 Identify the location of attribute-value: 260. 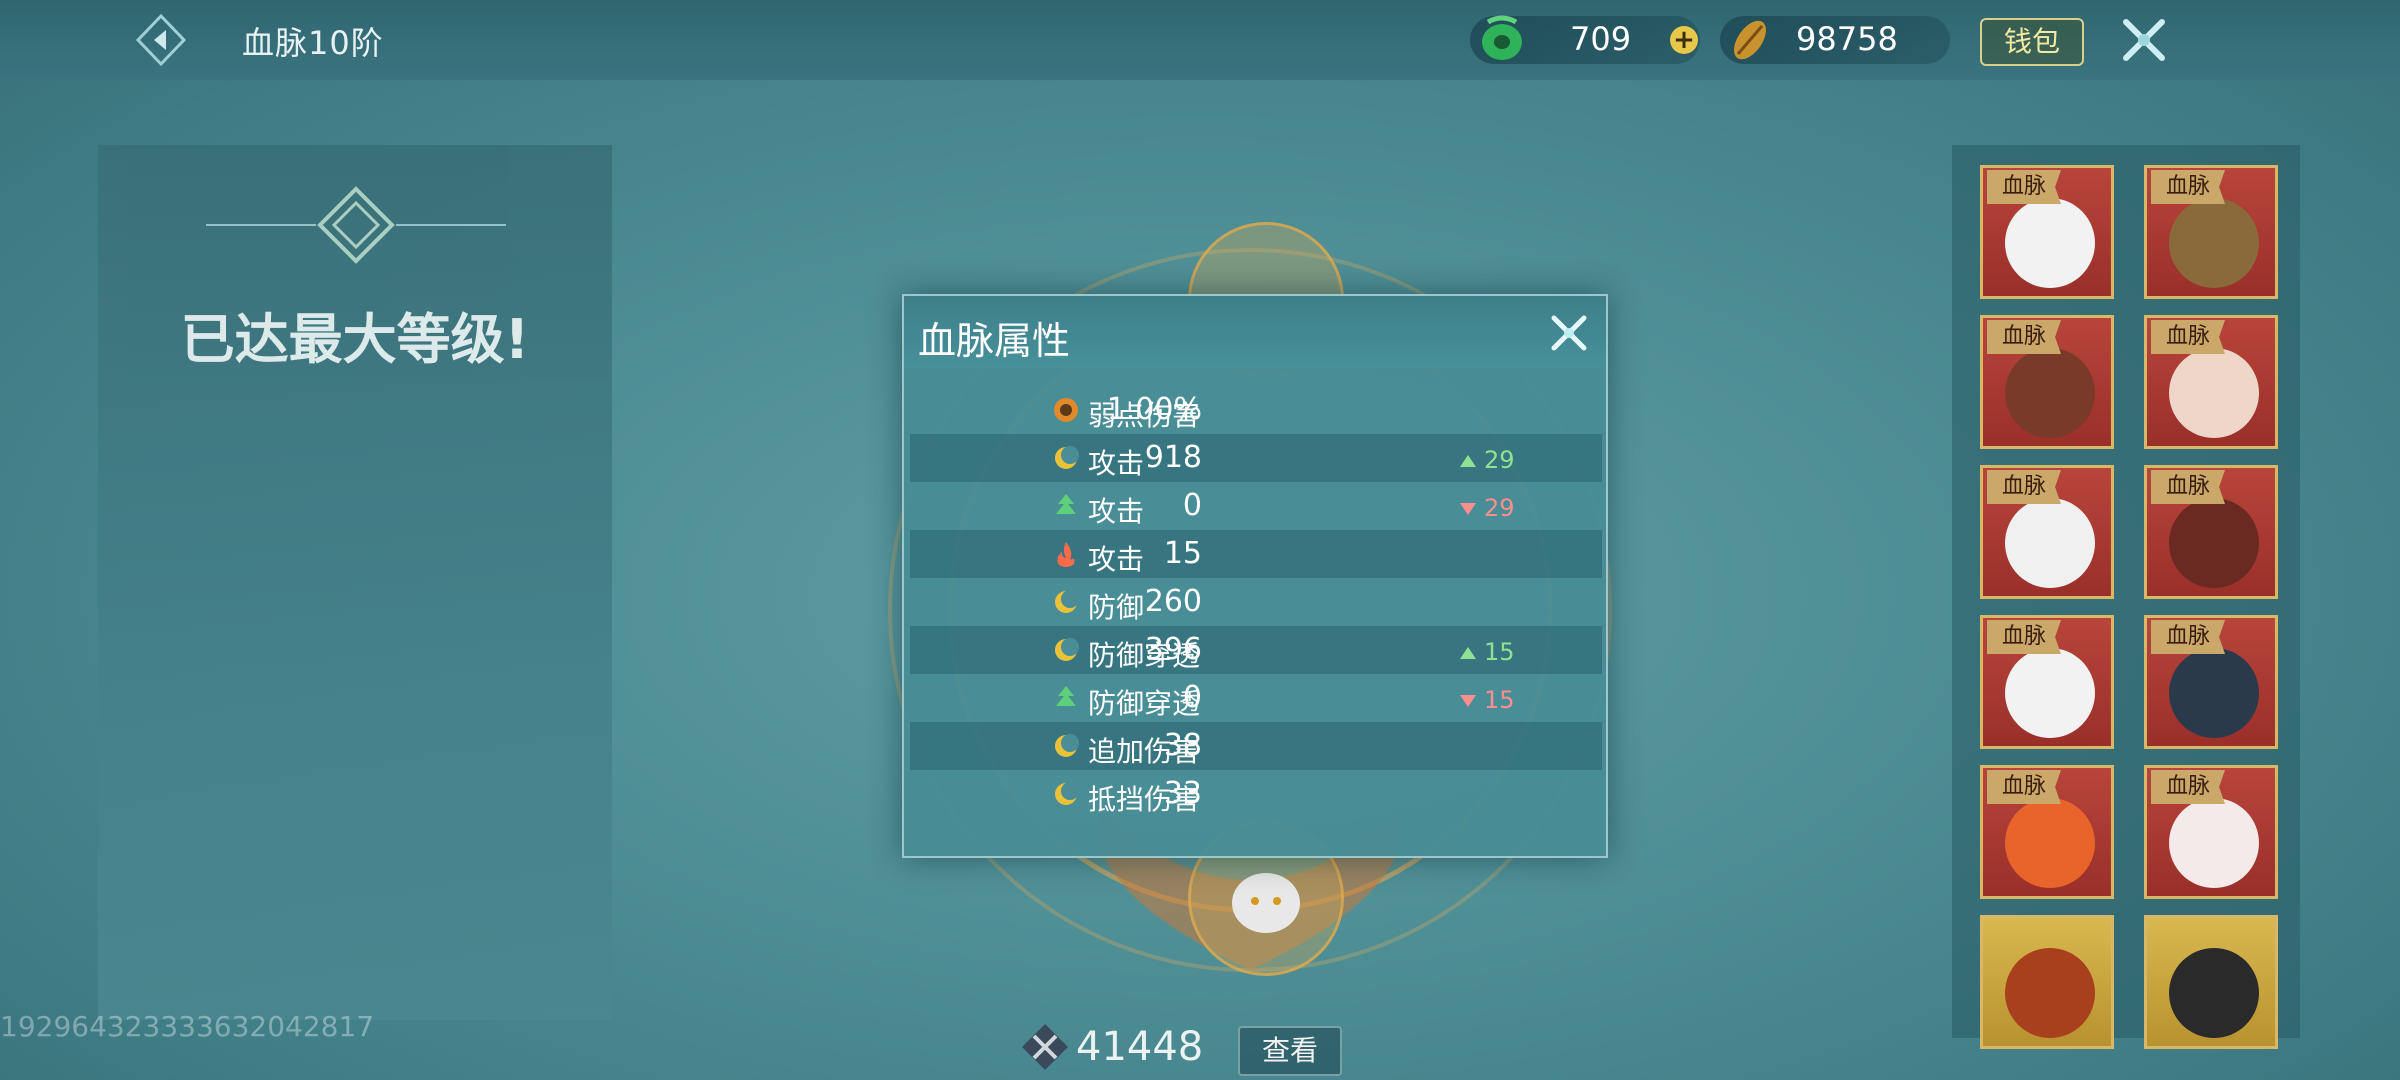
(1173, 601).